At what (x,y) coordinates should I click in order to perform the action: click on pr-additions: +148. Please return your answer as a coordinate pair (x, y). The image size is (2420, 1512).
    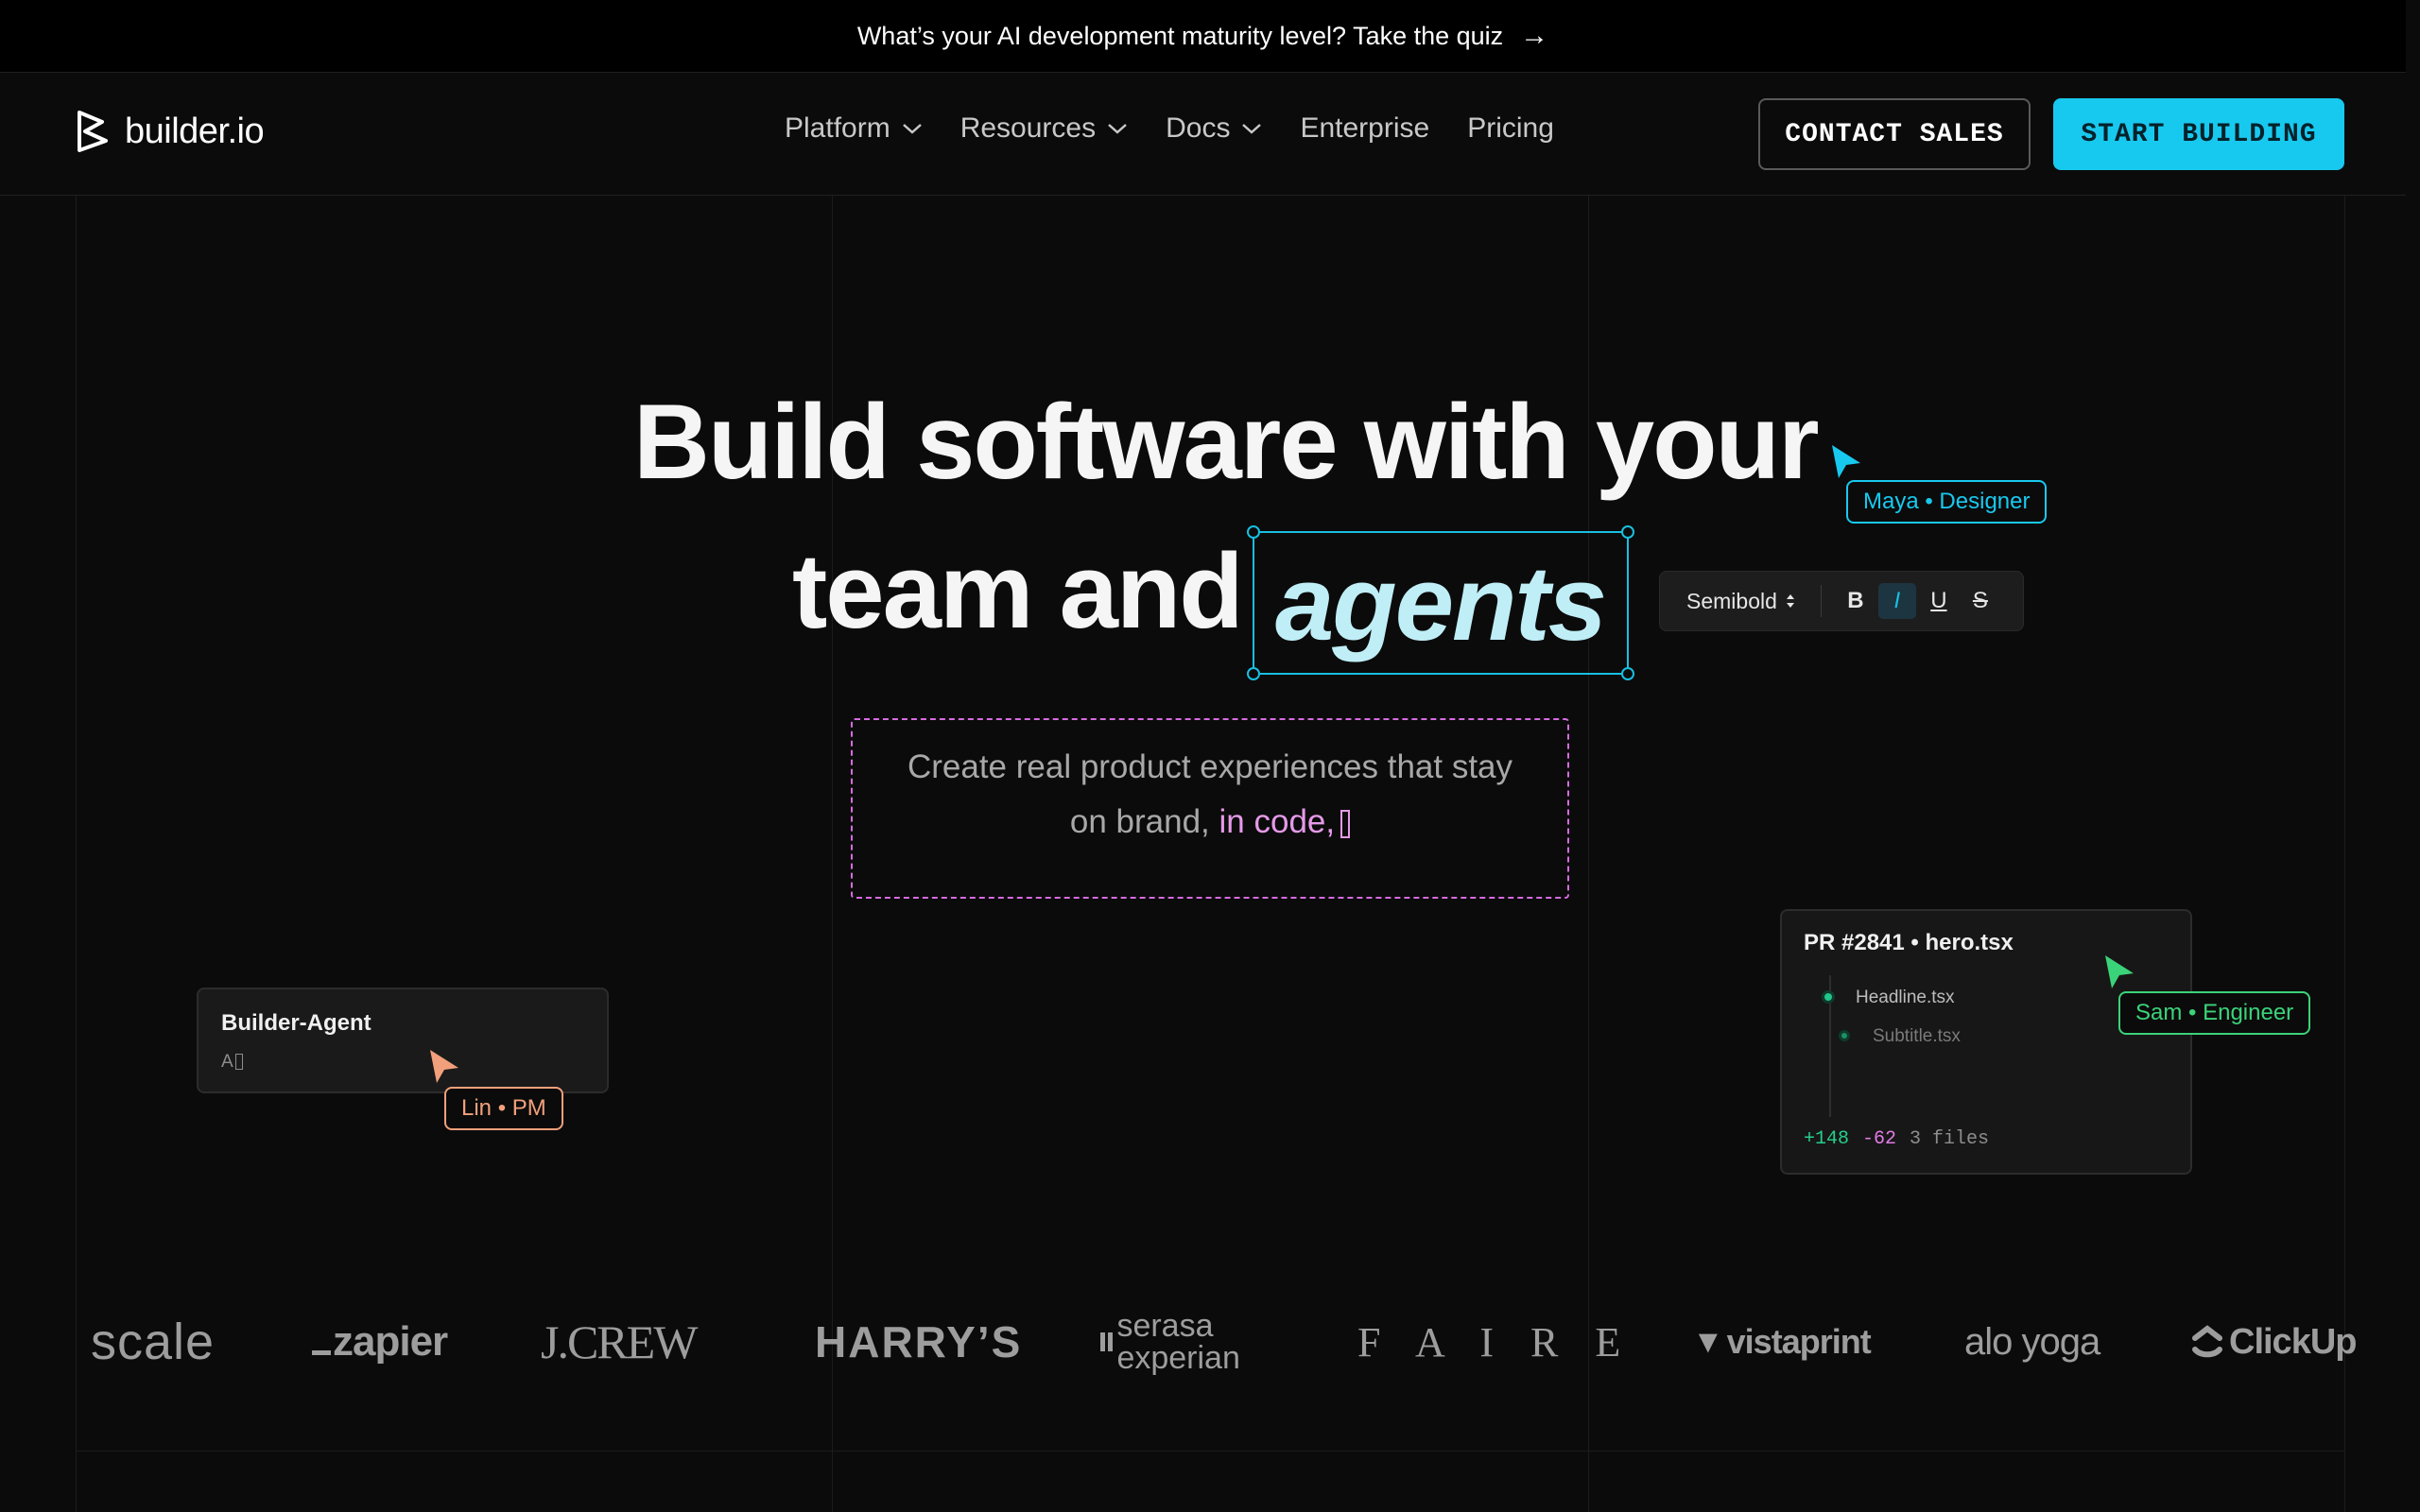
    Looking at the image, I should click on (1827, 1139).